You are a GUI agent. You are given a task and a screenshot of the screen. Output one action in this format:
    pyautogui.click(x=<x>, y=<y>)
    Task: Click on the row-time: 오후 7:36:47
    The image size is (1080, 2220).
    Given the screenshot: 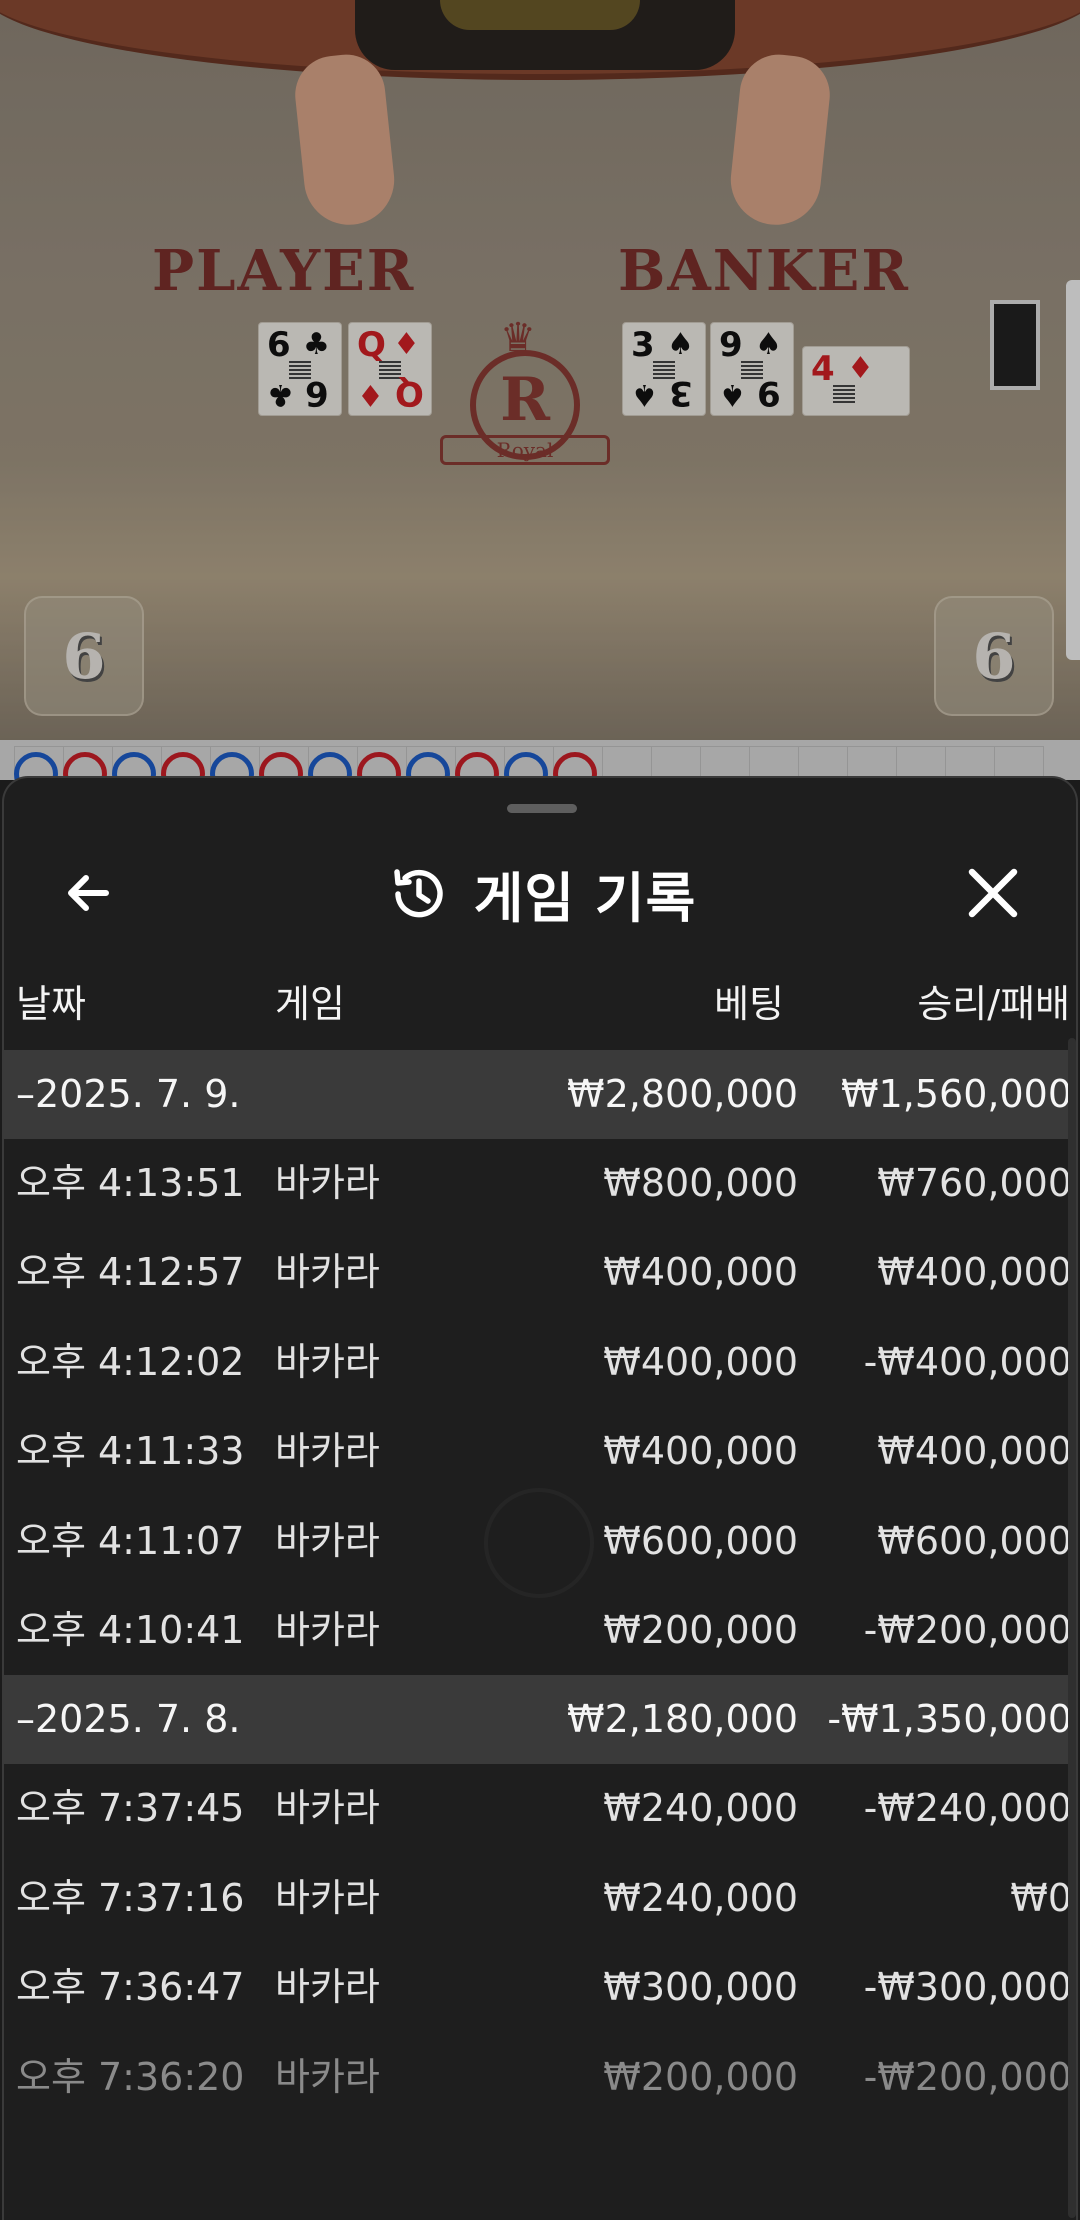 What is the action you would take?
    pyautogui.click(x=130, y=1987)
    